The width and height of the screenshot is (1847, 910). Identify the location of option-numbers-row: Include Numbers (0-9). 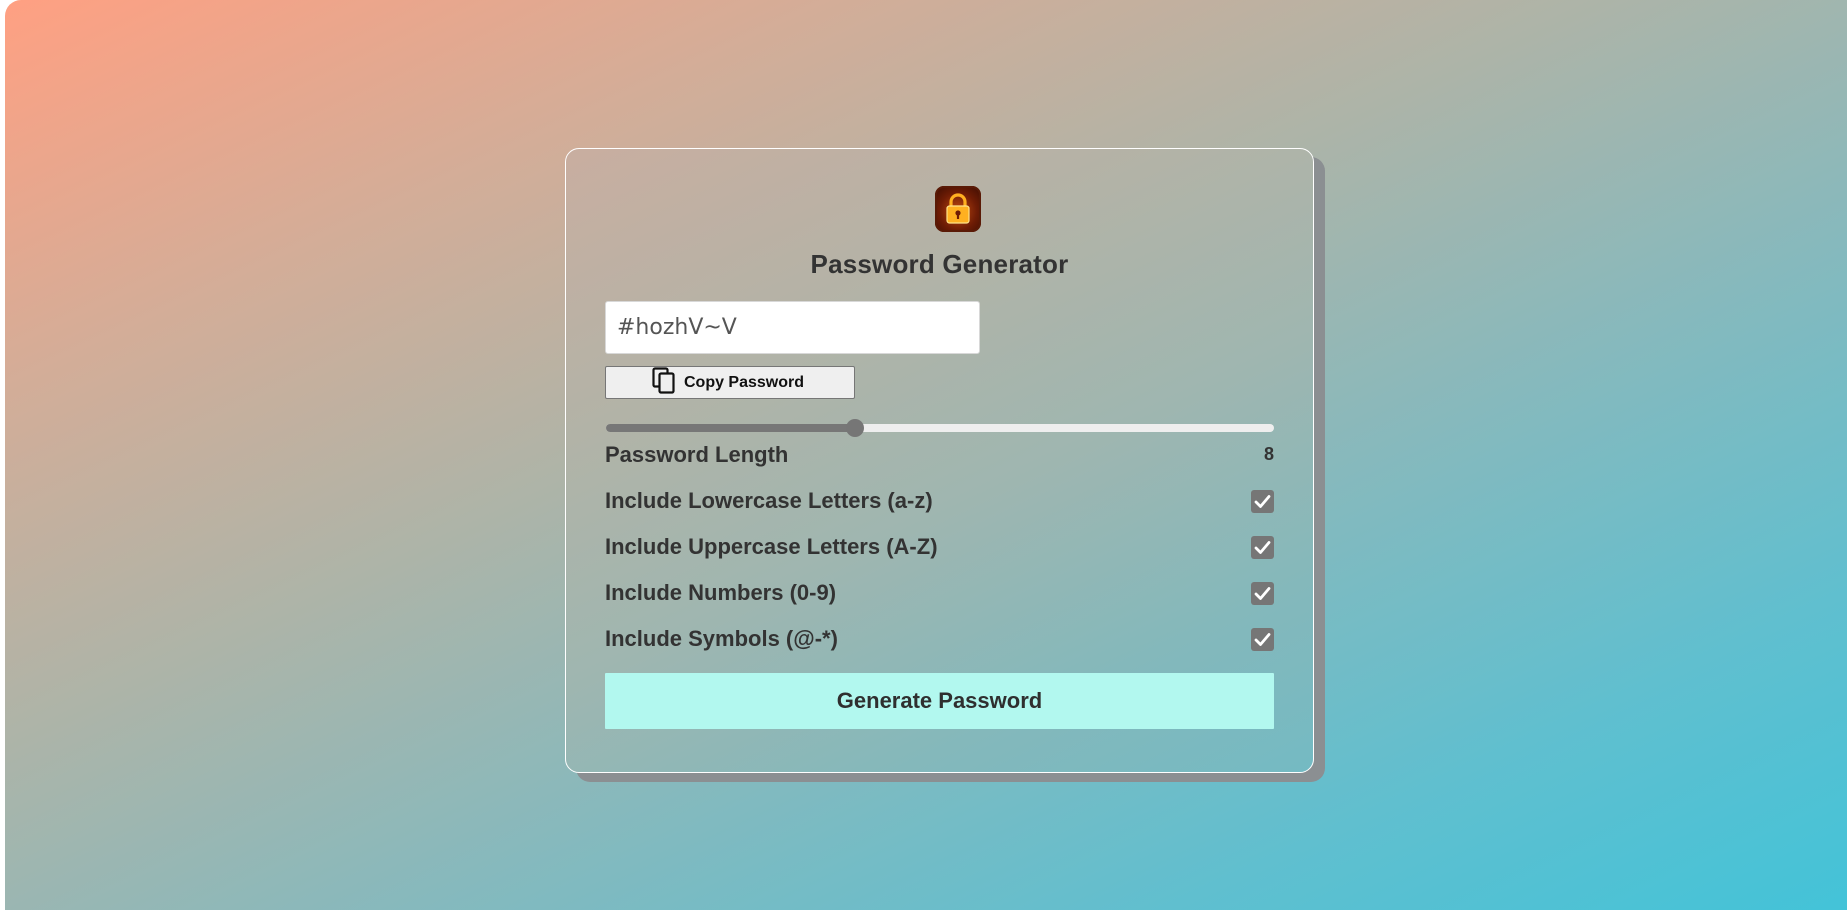
(939, 593).